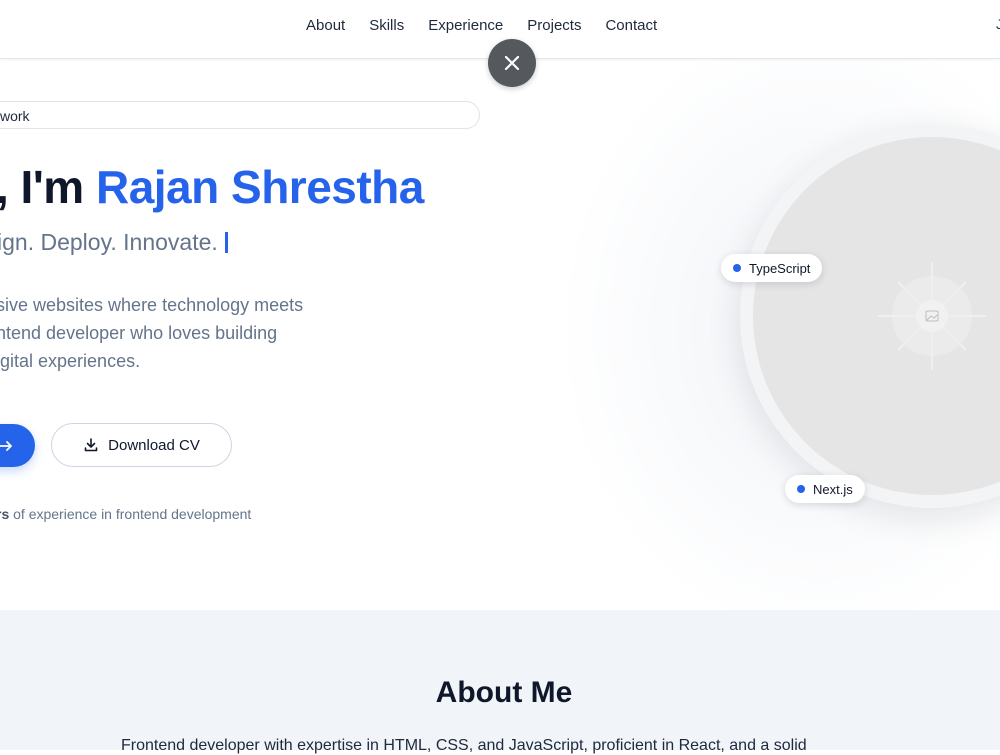 The width and height of the screenshot is (1000, 755). What do you see at coordinates (139, 333) in the screenshot?
I see `description-line-2: ntend developer who loves building` at bounding box center [139, 333].